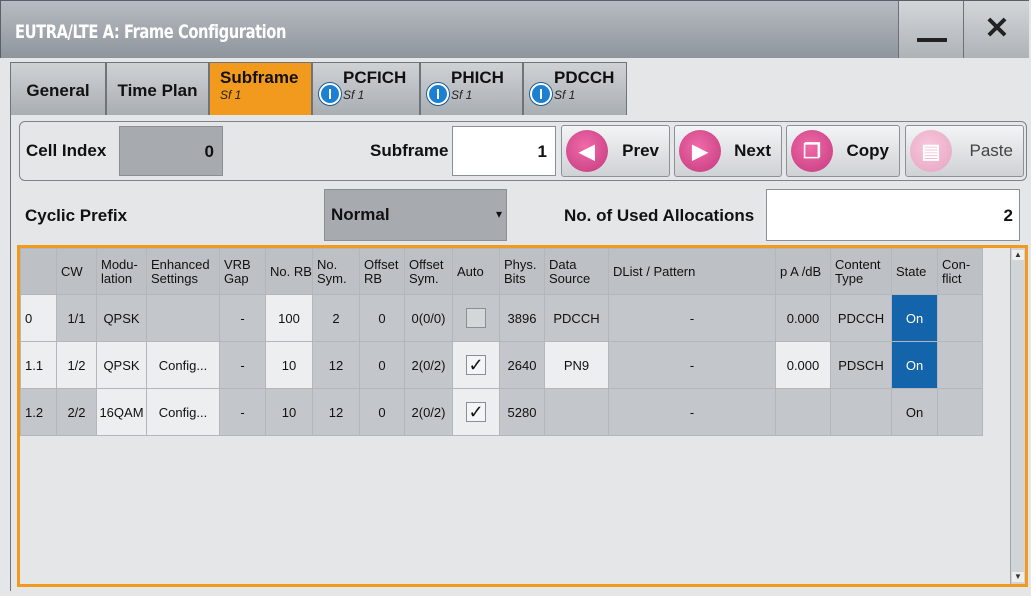  I want to click on paste-label: Paste, so click(991, 150).